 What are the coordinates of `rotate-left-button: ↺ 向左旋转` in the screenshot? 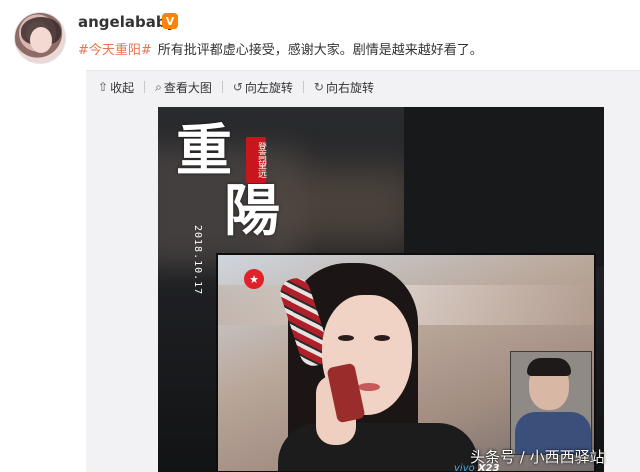 It's located at (263, 87).